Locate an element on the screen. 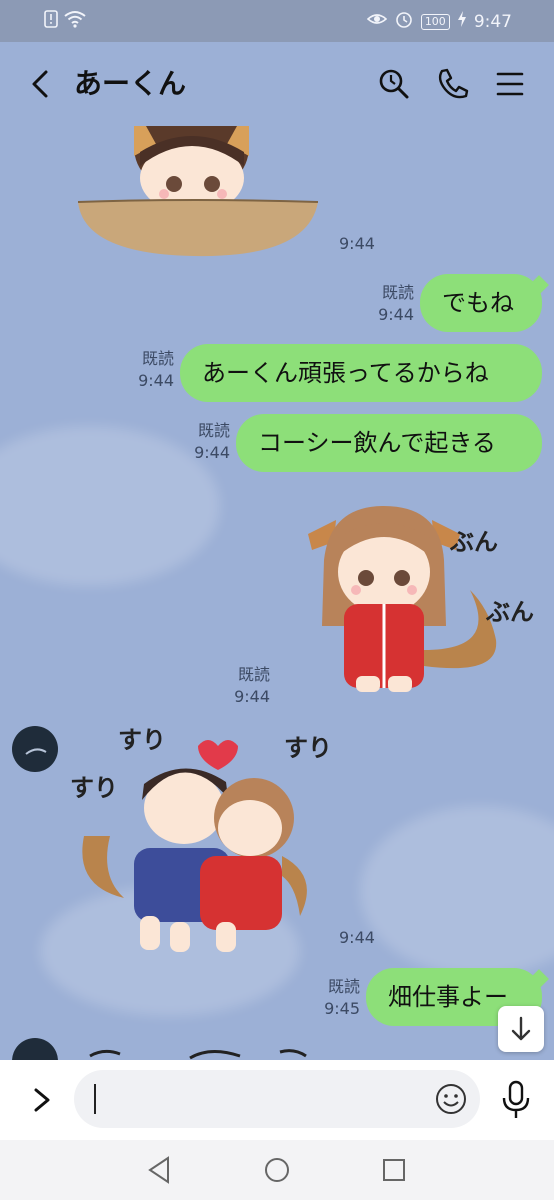  message-input is located at coordinates (277, 1099).